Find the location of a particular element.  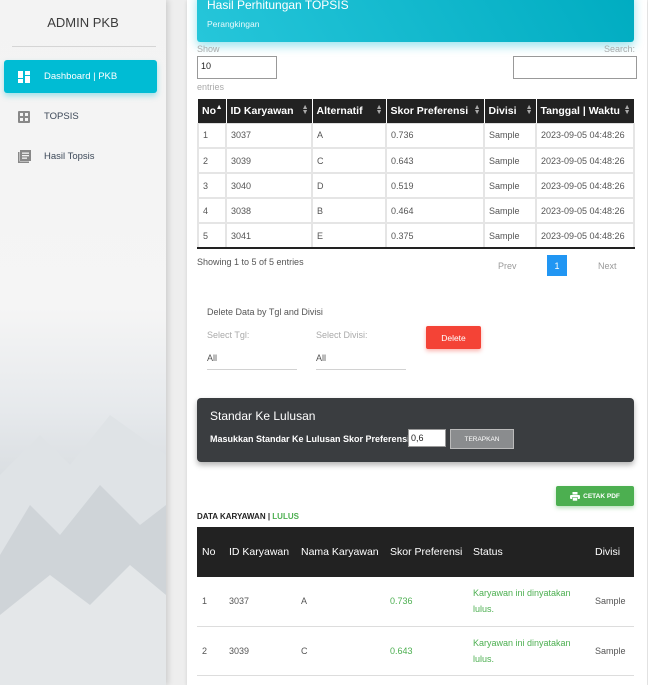

cell-alternatif: D is located at coordinates (349, 185).